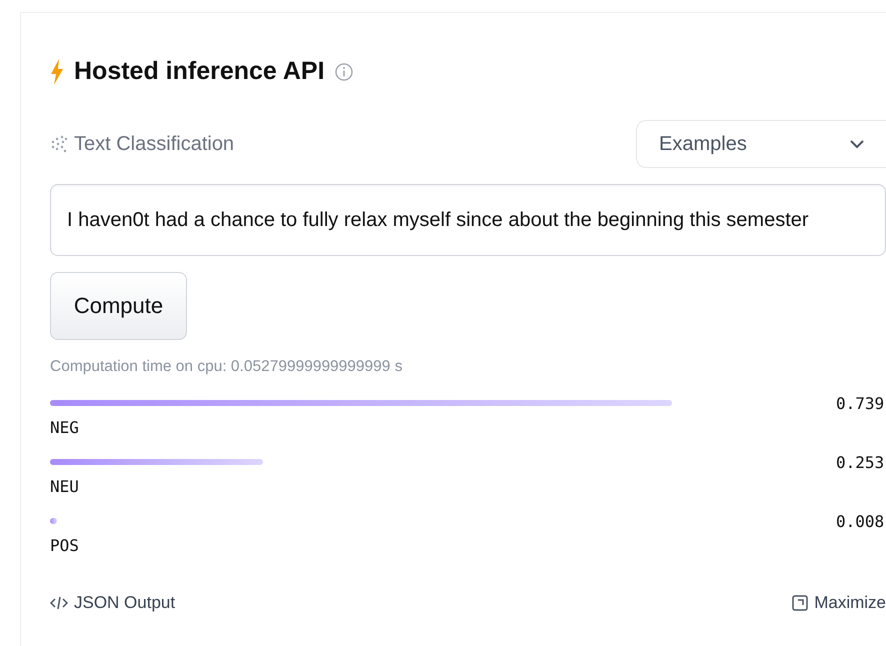 Image resolution: width=886 pixels, height=646 pixels. I want to click on score-value: 0.008, so click(861, 522).